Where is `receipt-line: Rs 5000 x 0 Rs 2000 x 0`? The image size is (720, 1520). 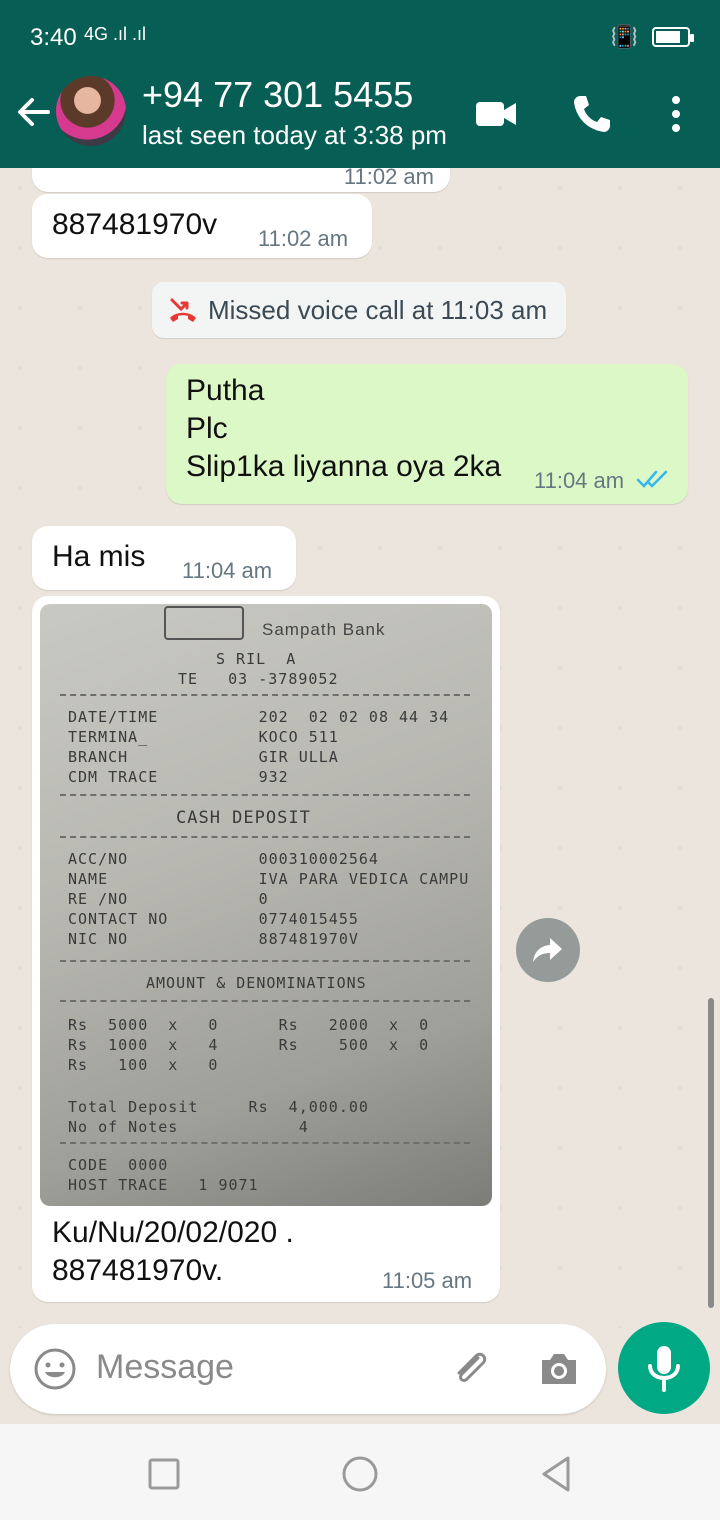
receipt-line: Rs 5000 x 0 Rs 2000 x 0 is located at coordinates (249, 1025).